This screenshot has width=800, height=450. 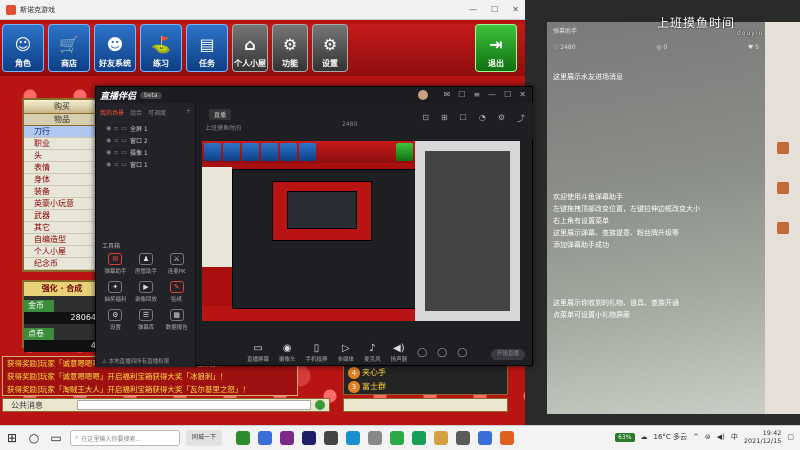 What do you see at coordinates (145, 164) in the screenshot?
I see `scene-item: ◉ ▫ ▭ 窗口 1` at bounding box center [145, 164].